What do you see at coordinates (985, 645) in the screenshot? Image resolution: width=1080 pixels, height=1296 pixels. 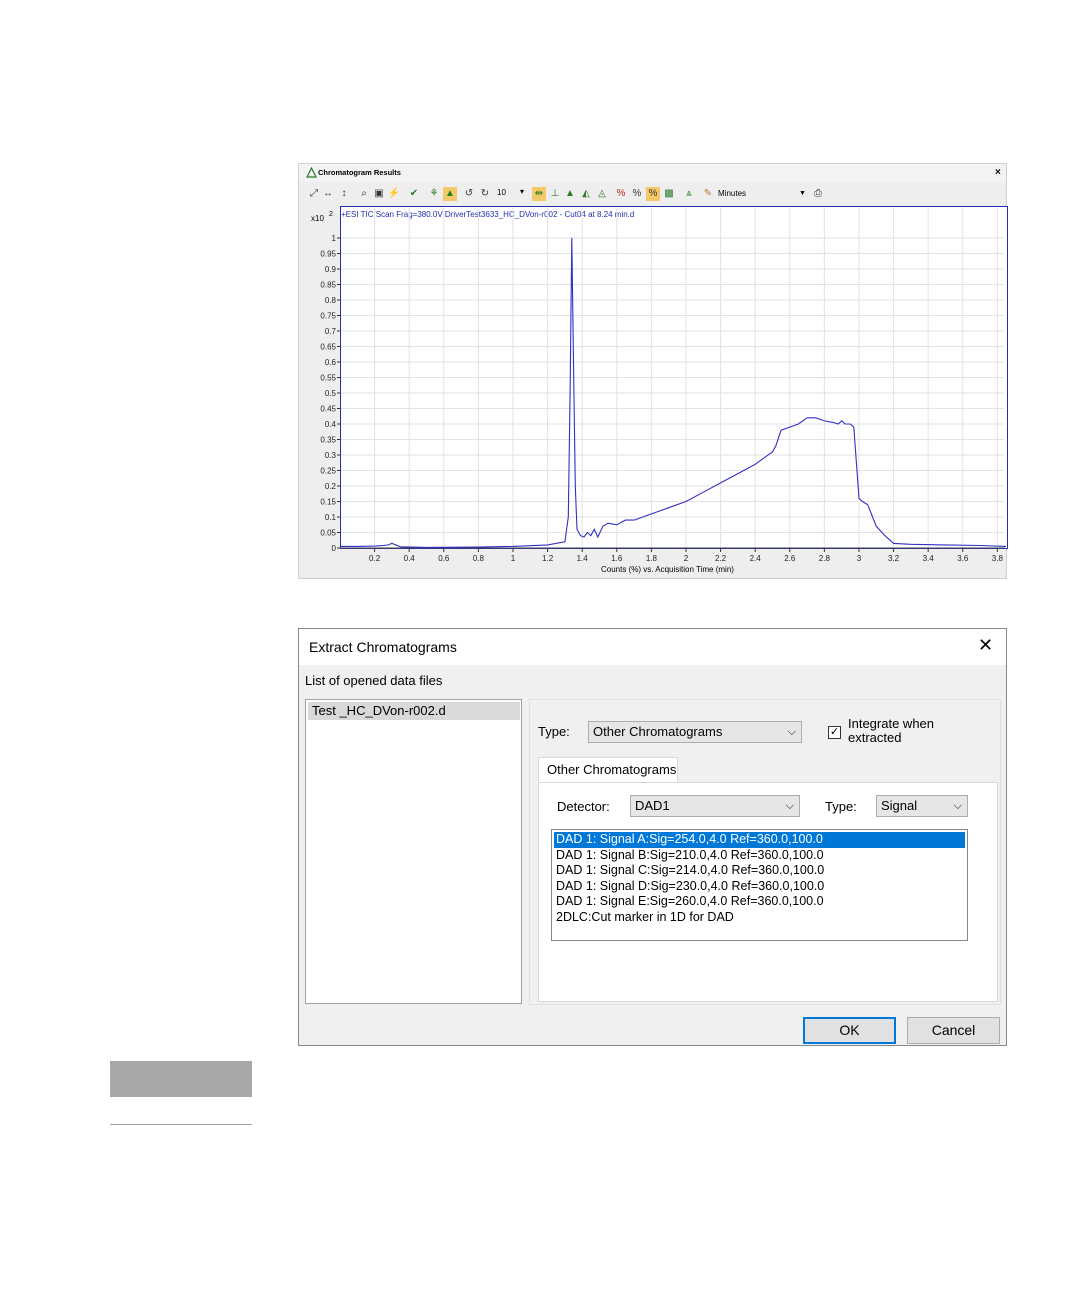 I see `dialog-close-button: ✕` at bounding box center [985, 645].